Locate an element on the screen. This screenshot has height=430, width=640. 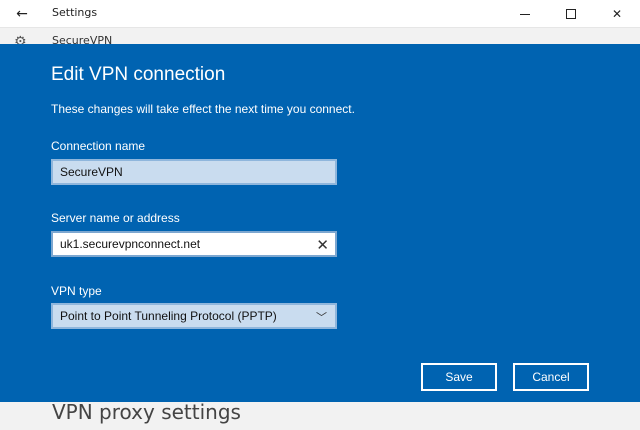
title-bar: ← Settings ✕ is located at coordinates (320, 14).